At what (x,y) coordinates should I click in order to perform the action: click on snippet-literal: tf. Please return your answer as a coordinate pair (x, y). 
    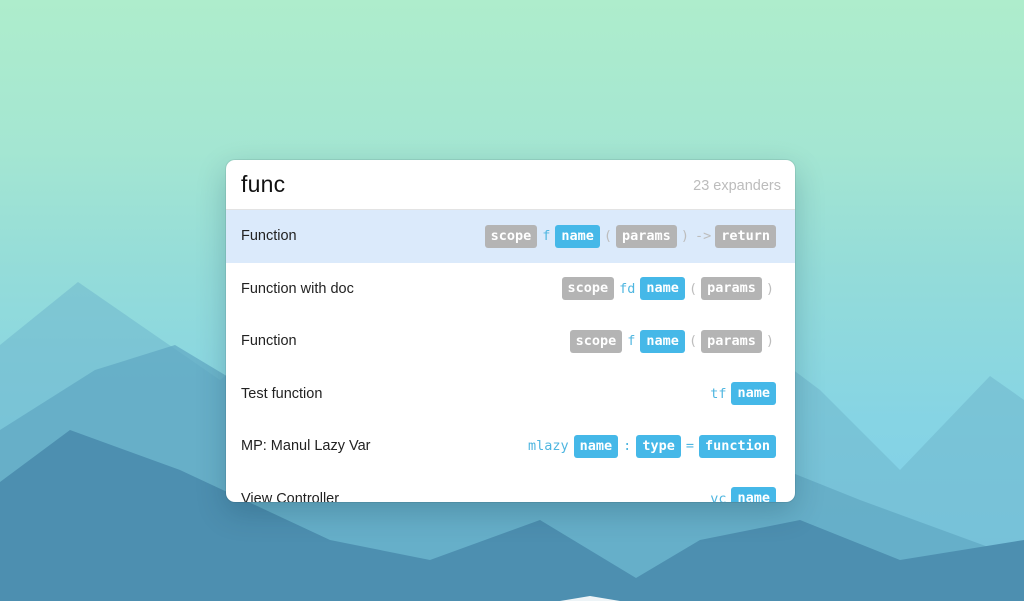
    Looking at the image, I should click on (718, 393).